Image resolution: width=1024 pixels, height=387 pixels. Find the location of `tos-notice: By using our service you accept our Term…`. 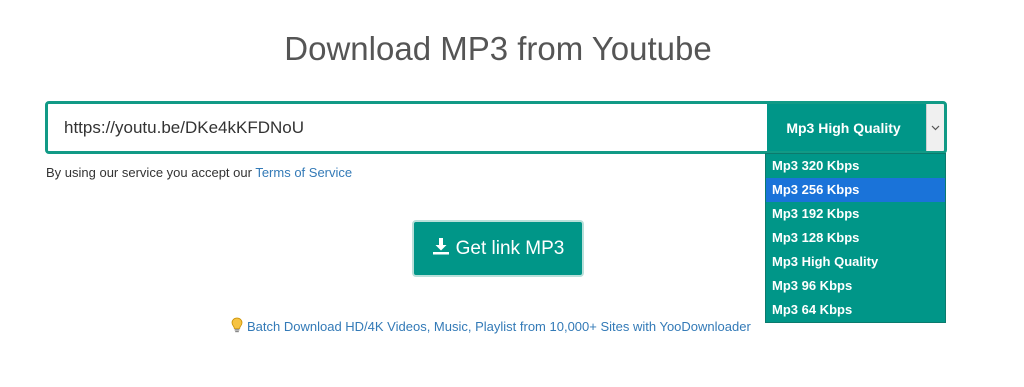

tos-notice: By using our service you accept our Term… is located at coordinates (199, 172).